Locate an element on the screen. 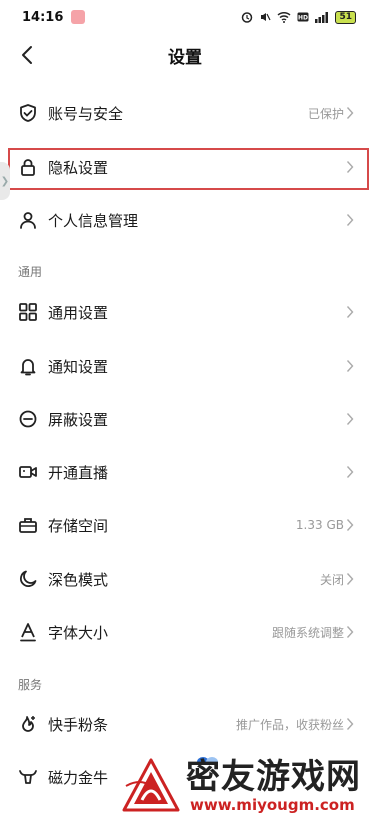  site-watermark: 密友游戏网 www.miyougm.com is located at coordinates (245, 786).